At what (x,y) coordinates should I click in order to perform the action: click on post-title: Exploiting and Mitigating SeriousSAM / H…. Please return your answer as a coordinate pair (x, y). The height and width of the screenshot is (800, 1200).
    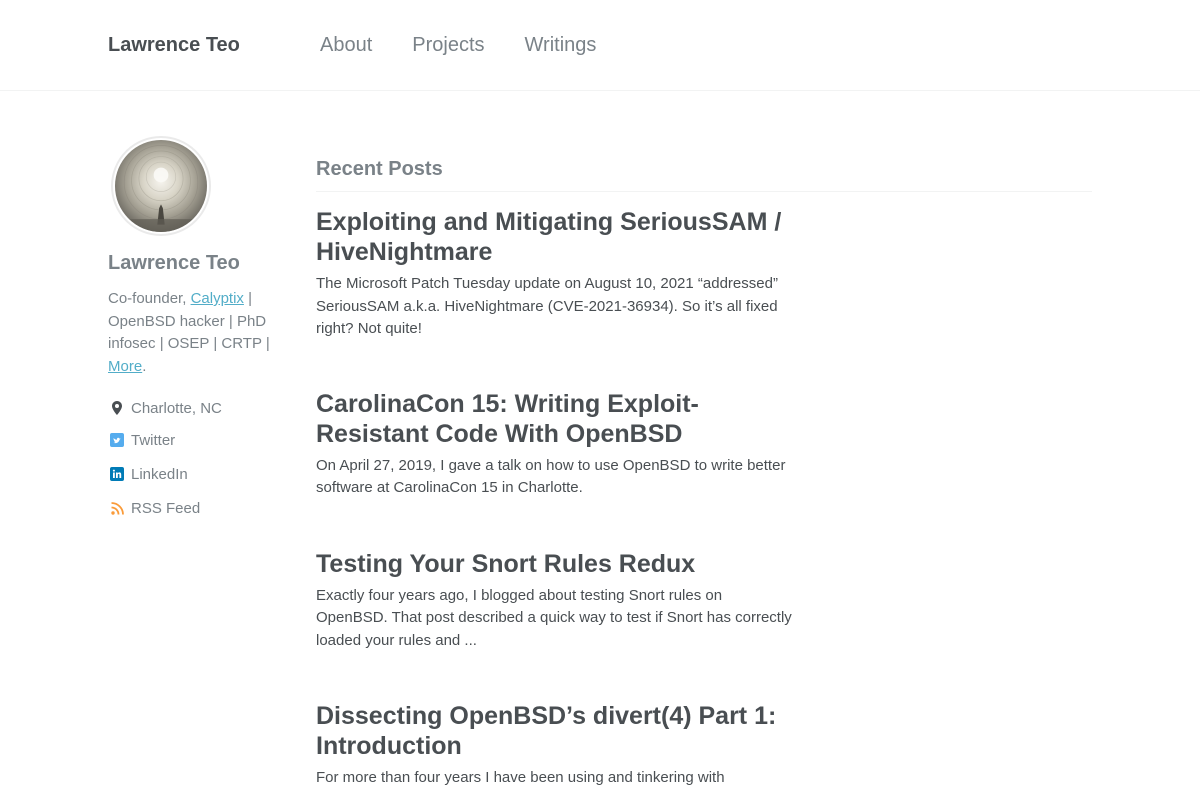
    Looking at the image, I should click on (556, 237).